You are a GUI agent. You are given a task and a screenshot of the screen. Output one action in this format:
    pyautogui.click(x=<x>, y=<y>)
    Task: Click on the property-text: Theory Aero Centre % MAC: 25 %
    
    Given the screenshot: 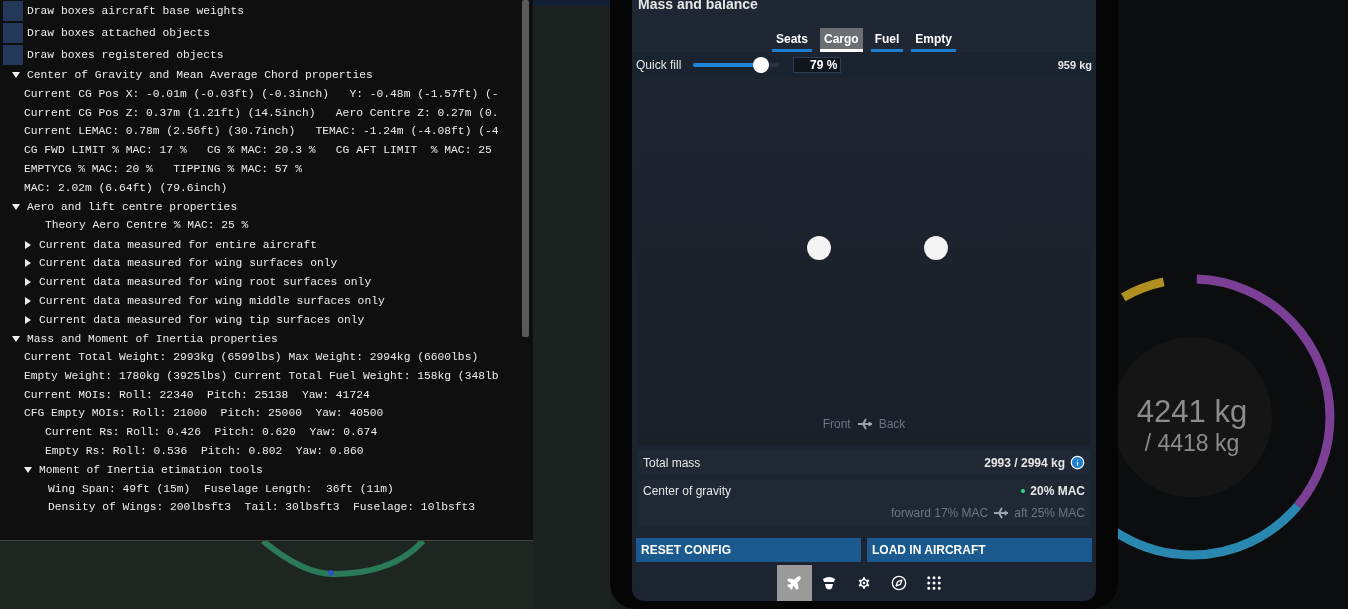 What is the action you would take?
    pyautogui.click(x=147, y=226)
    